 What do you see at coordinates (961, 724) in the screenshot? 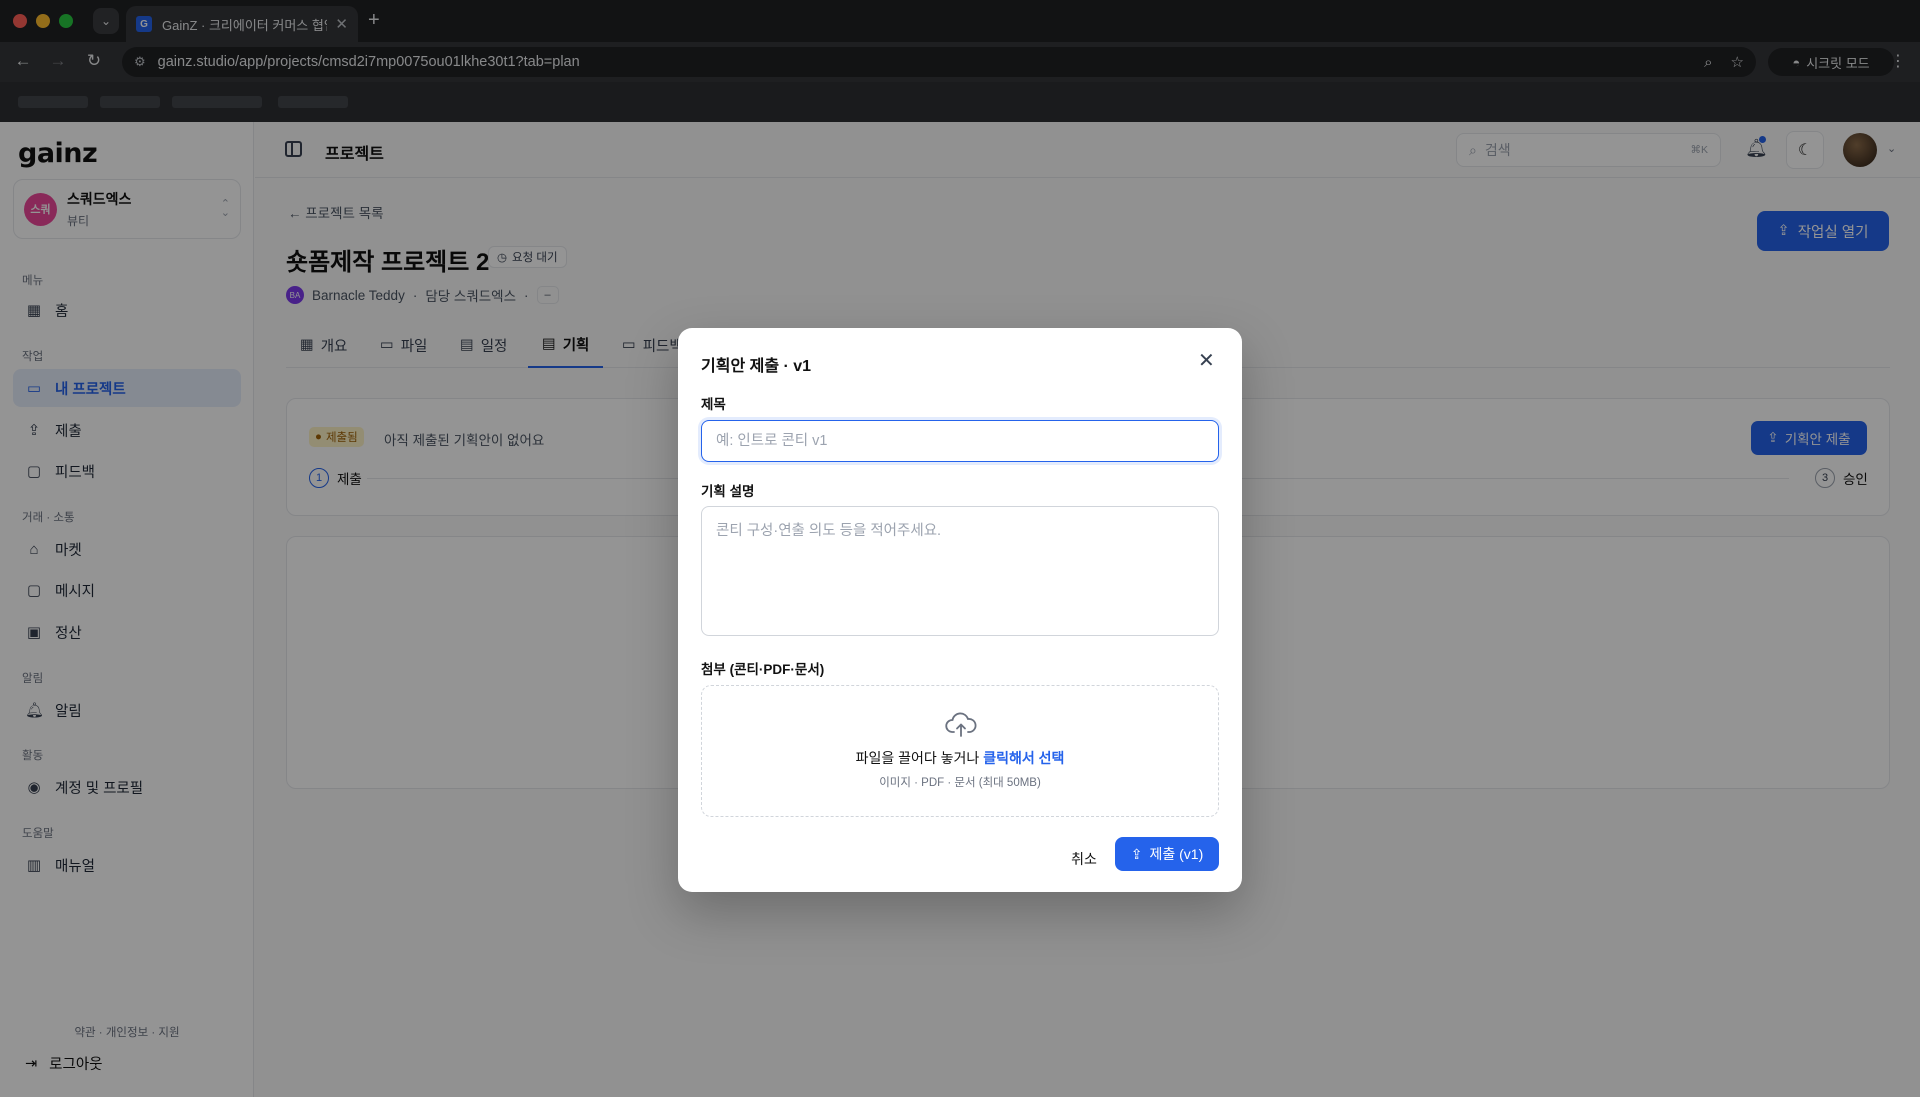
I see `cloud-upload-icon` at bounding box center [961, 724].